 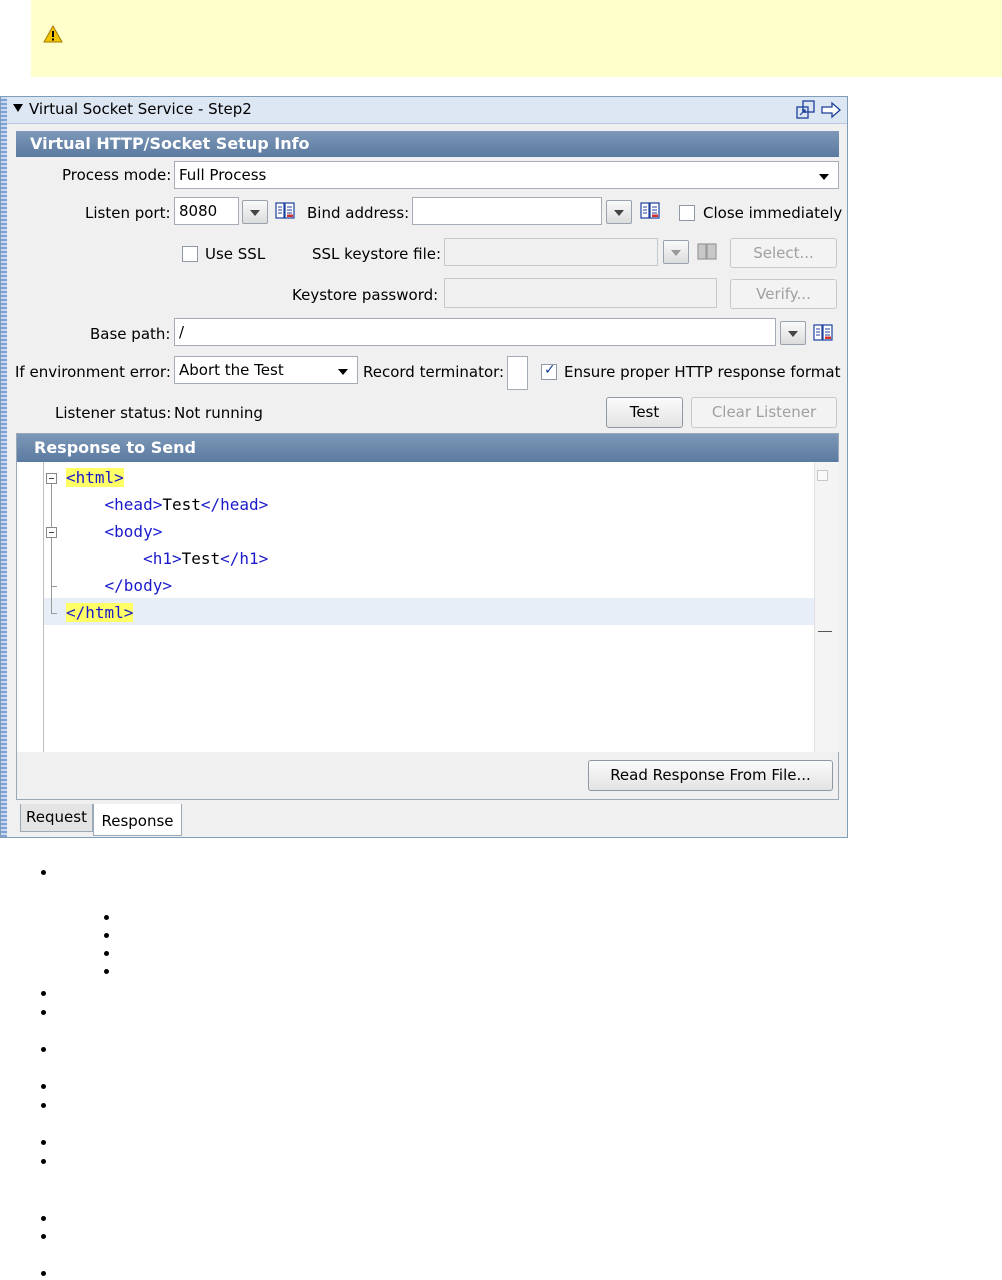 I want to click on code-tag: <body>, so click(x=133, y=531).